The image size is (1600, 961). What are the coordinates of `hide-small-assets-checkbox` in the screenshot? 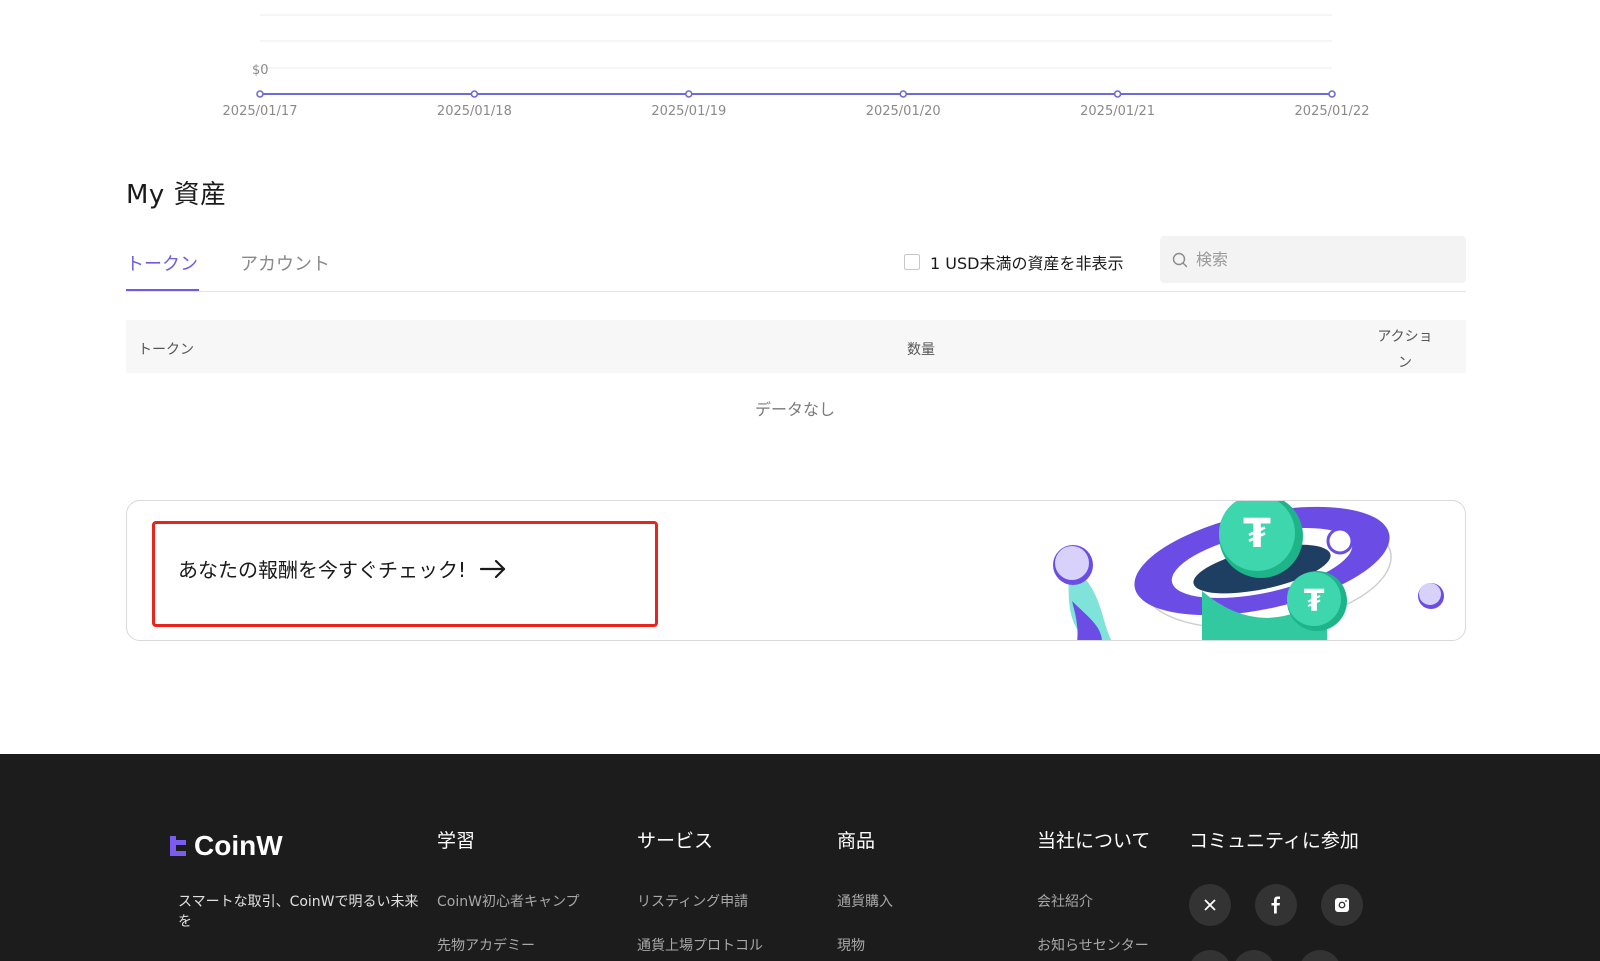 It's located at (912, 262).